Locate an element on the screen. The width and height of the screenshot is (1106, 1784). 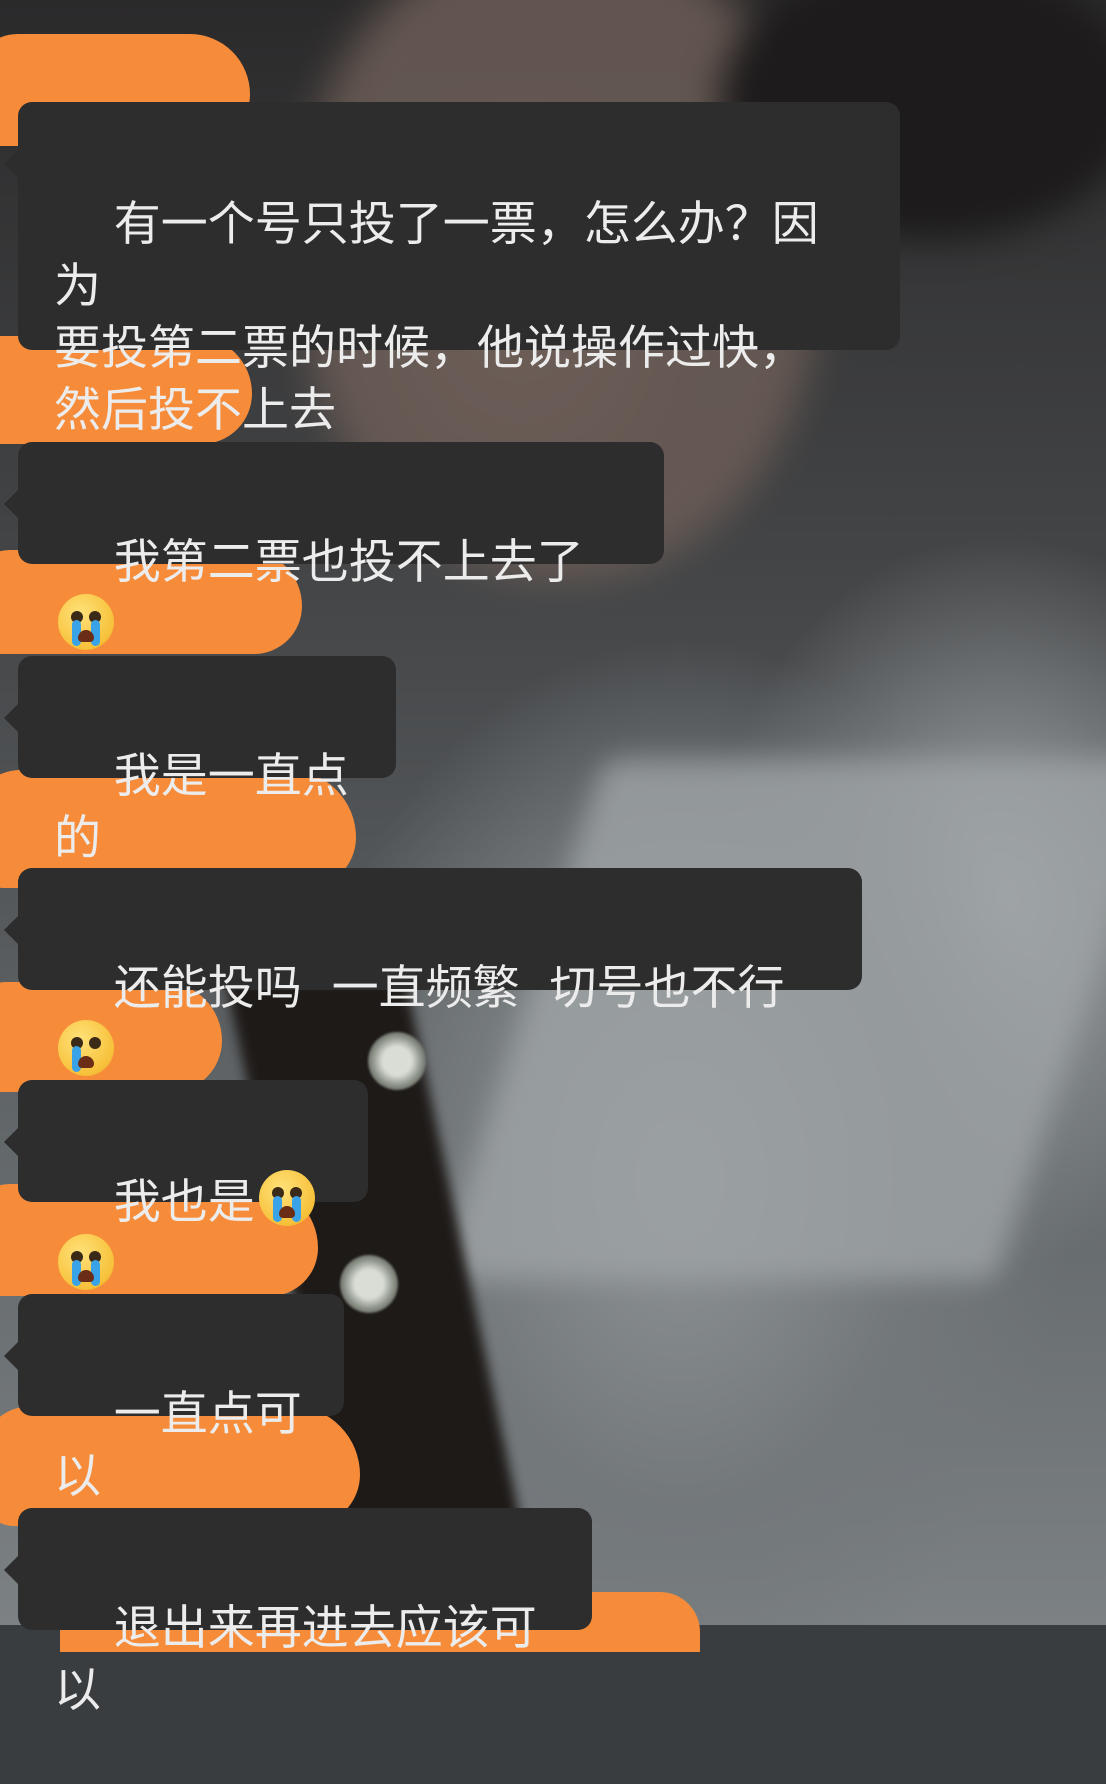
message-bubble: 一直点可以 is located at coordinates (174, 1399).